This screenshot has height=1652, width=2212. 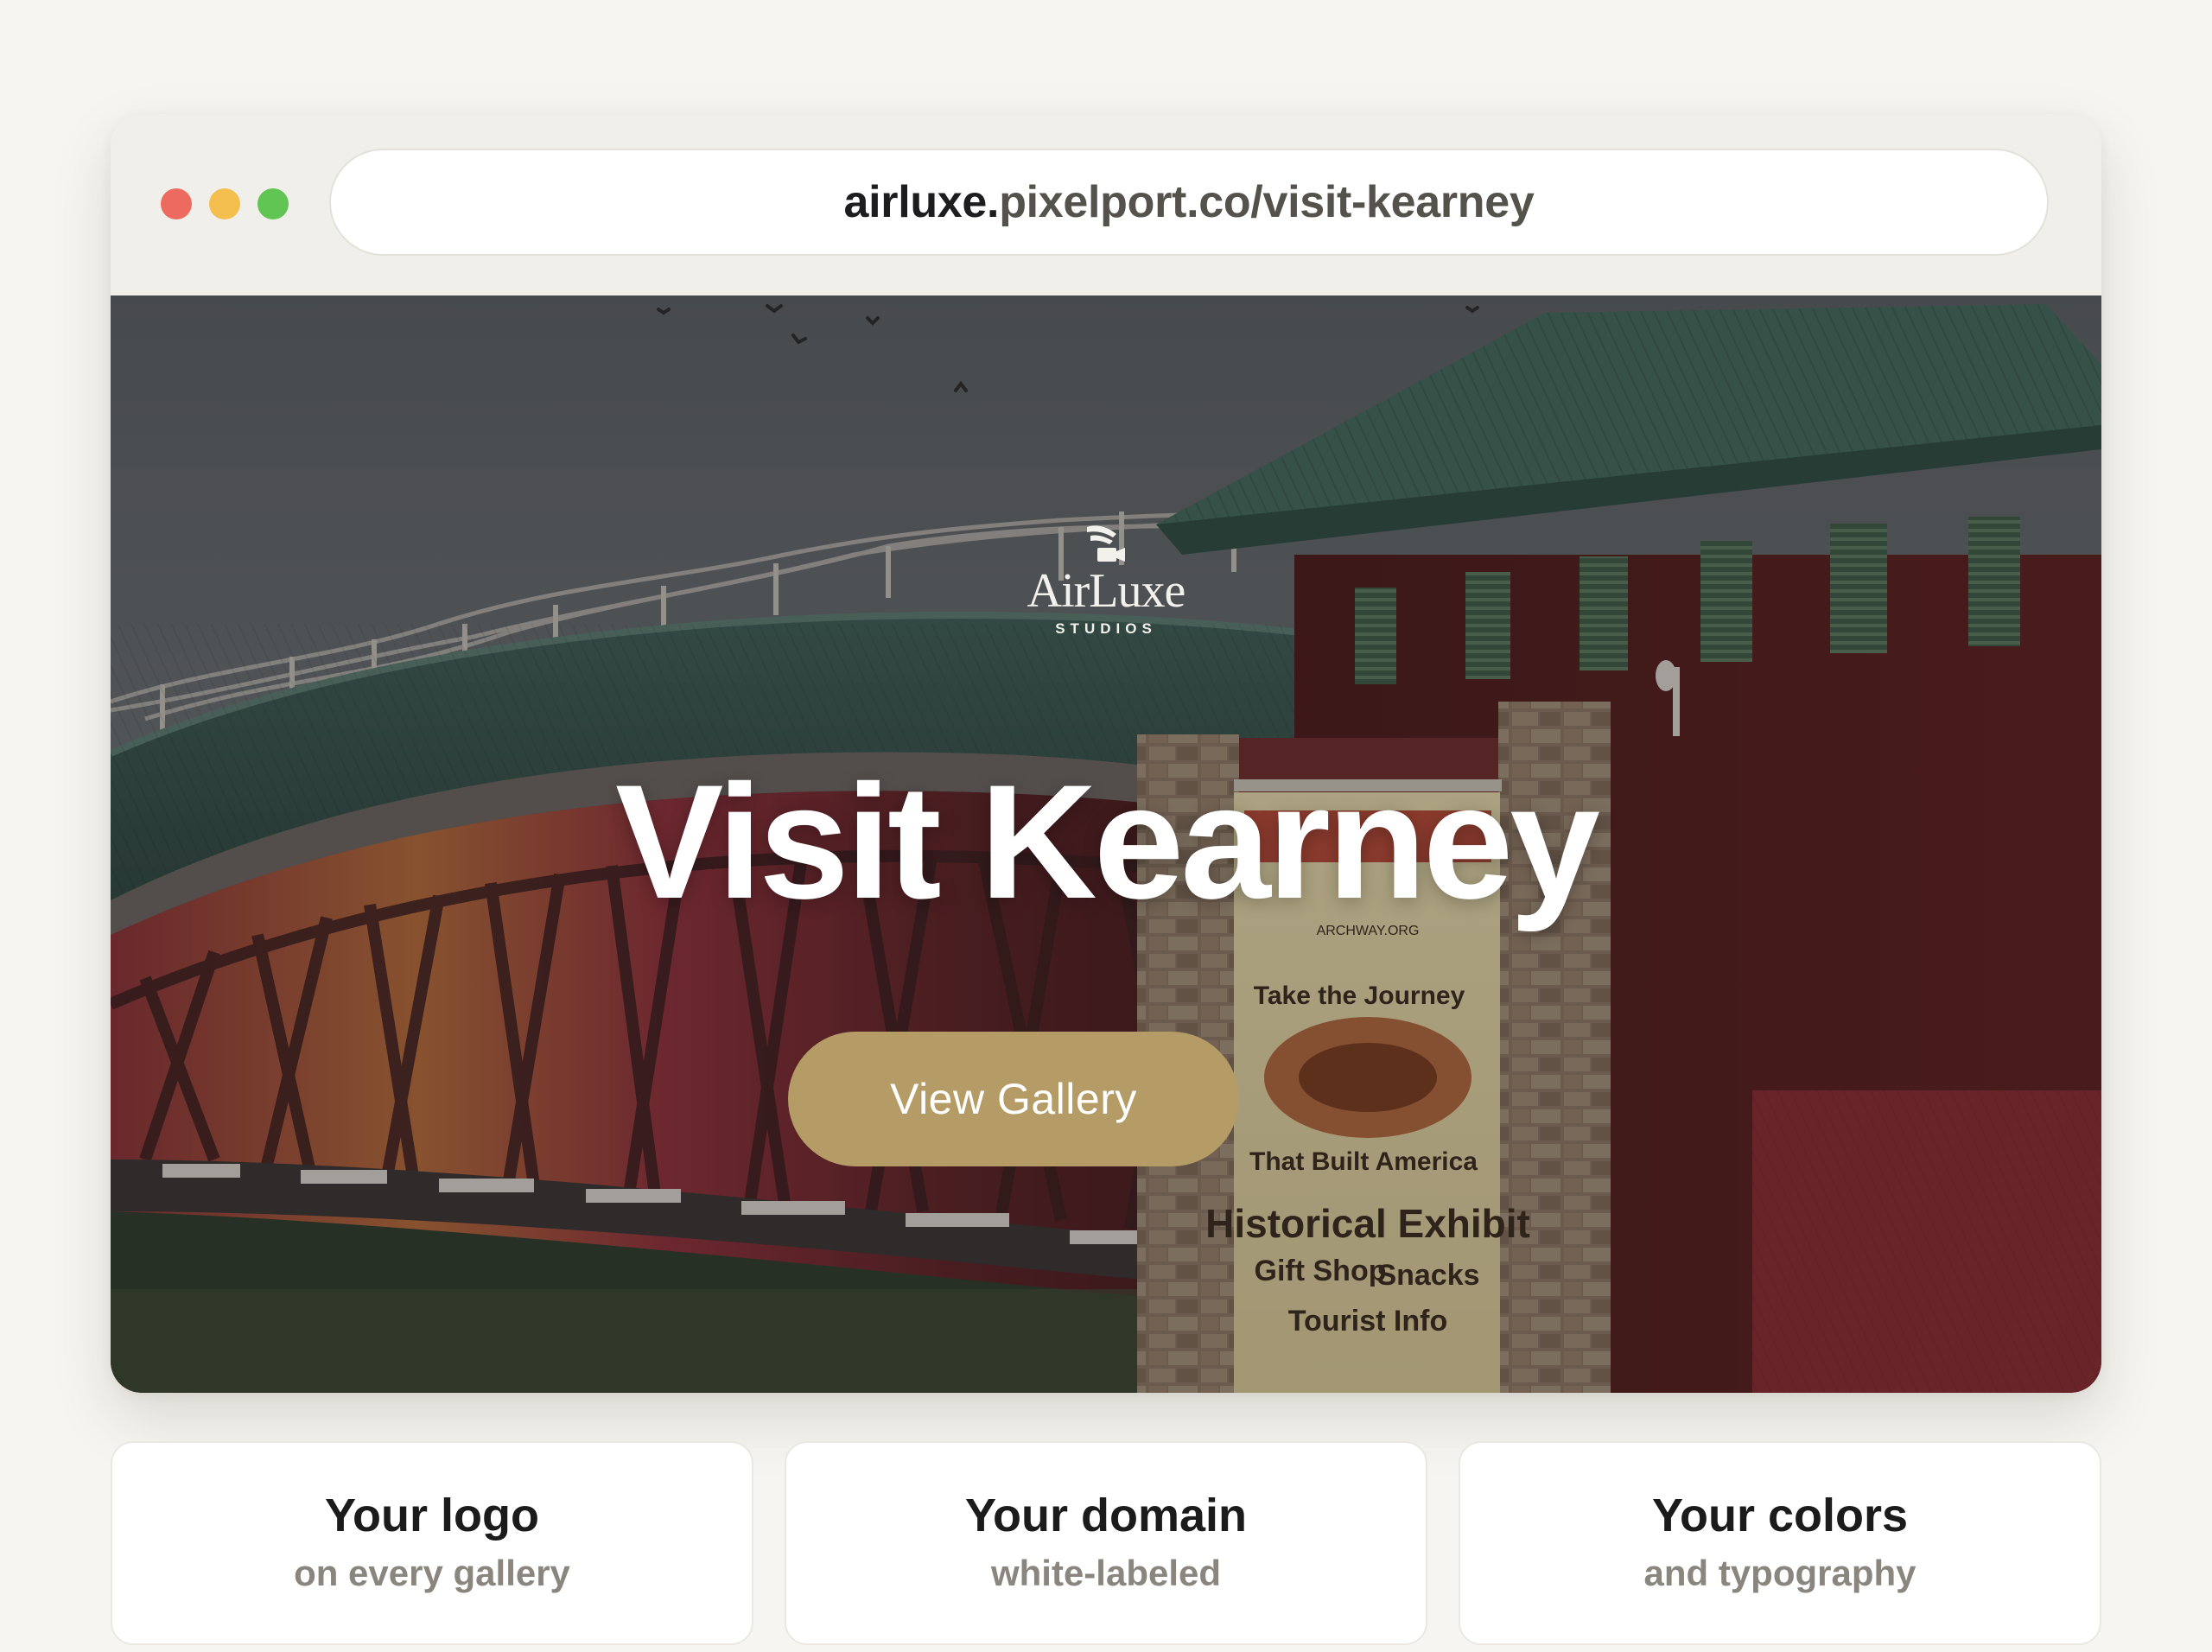 I want to click on url-subdomain: airluxe., so click(x=921, y=202).